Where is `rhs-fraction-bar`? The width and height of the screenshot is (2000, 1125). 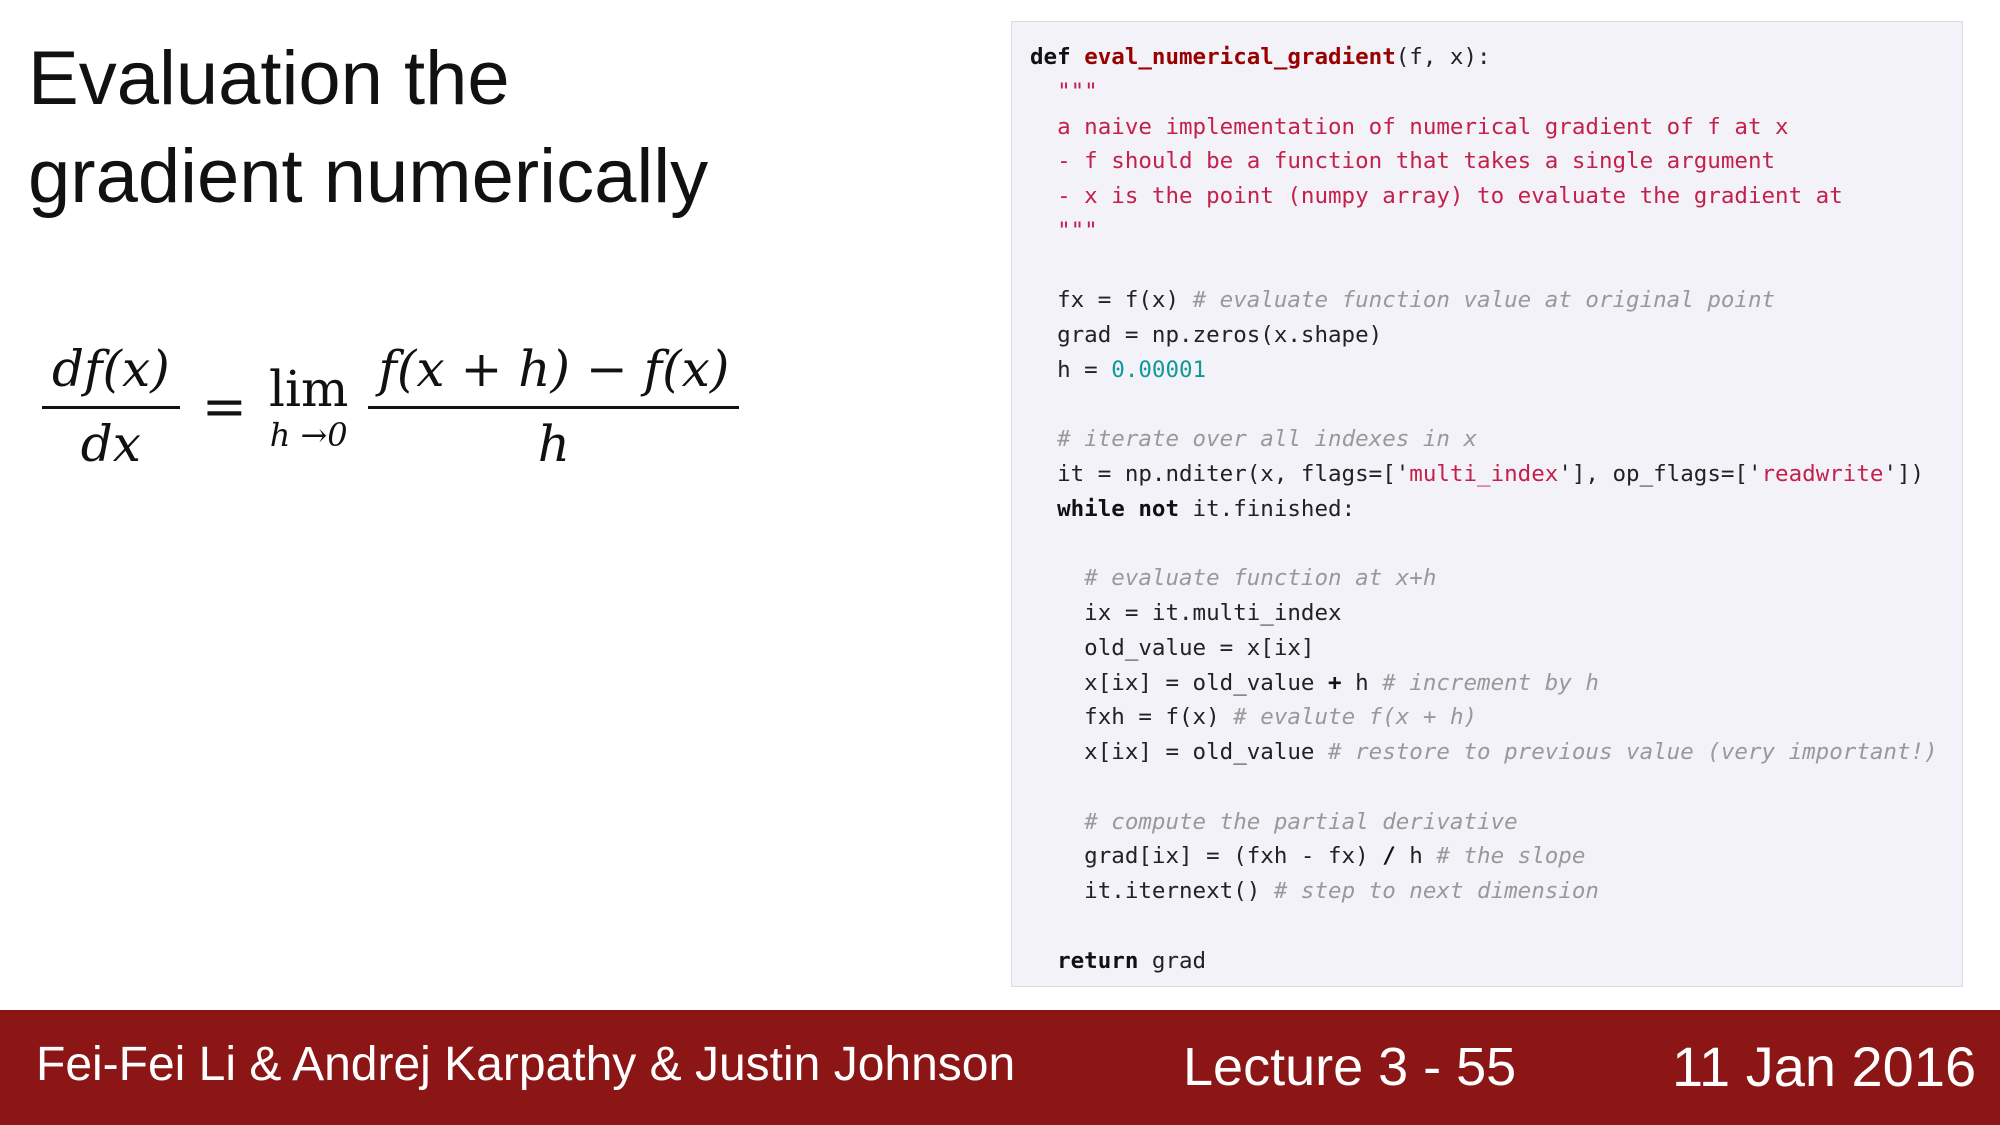 rhs-fraction-bar is located at coordinates (554, 407).